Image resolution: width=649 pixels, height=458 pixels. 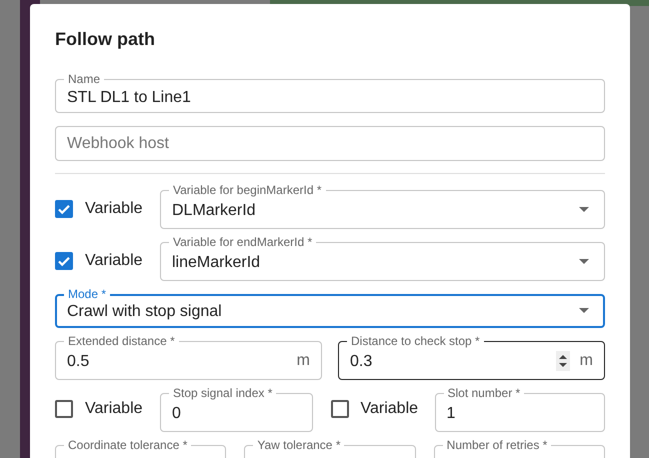 I want to click on spinner-icon, so click(x=563, y=360).